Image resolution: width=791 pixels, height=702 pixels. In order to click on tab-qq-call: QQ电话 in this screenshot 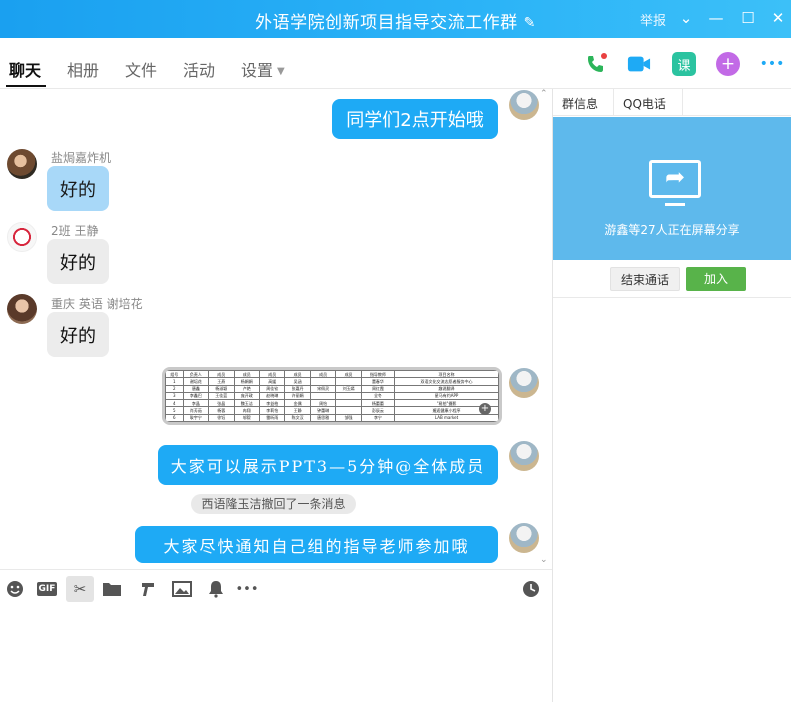, I will do `click(644, 103)`.